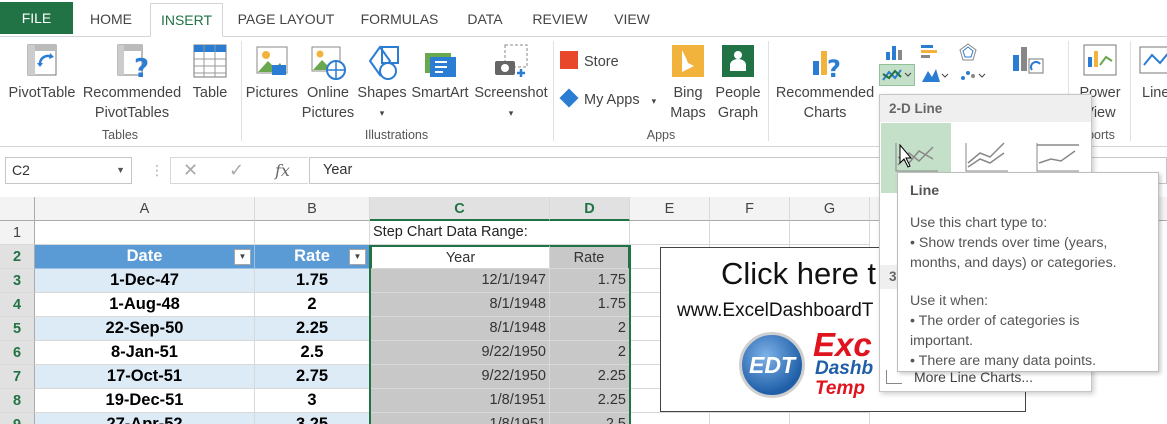 The height and width of the screenshot is (424, 1167). I want to click on column-header-a: A, so click(145, 209).